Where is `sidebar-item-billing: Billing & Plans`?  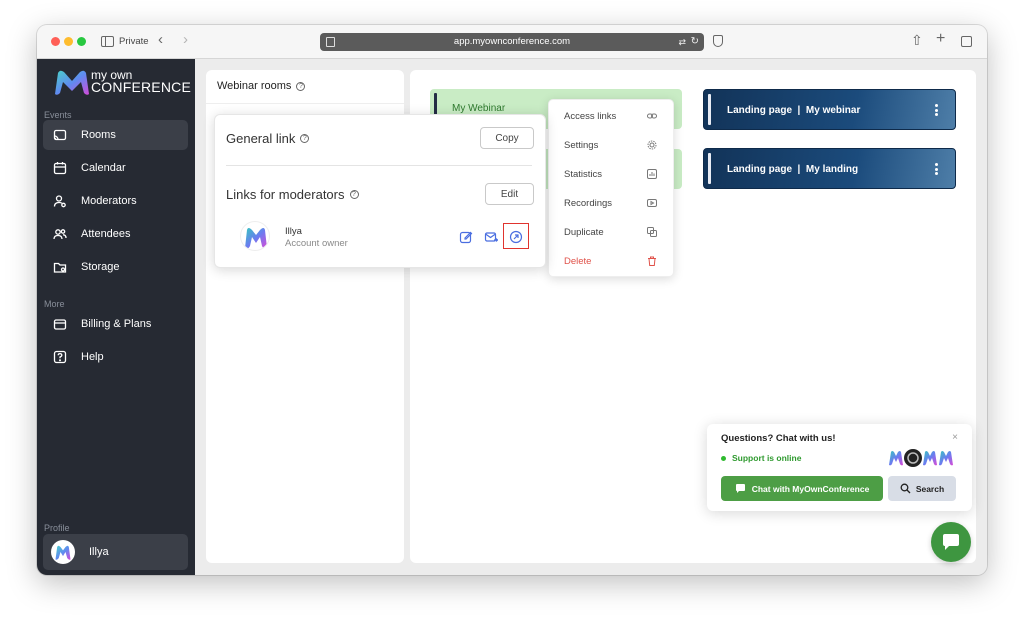
sidebar-item-billing: Billing & Plans is located at coordinates (115, 324).